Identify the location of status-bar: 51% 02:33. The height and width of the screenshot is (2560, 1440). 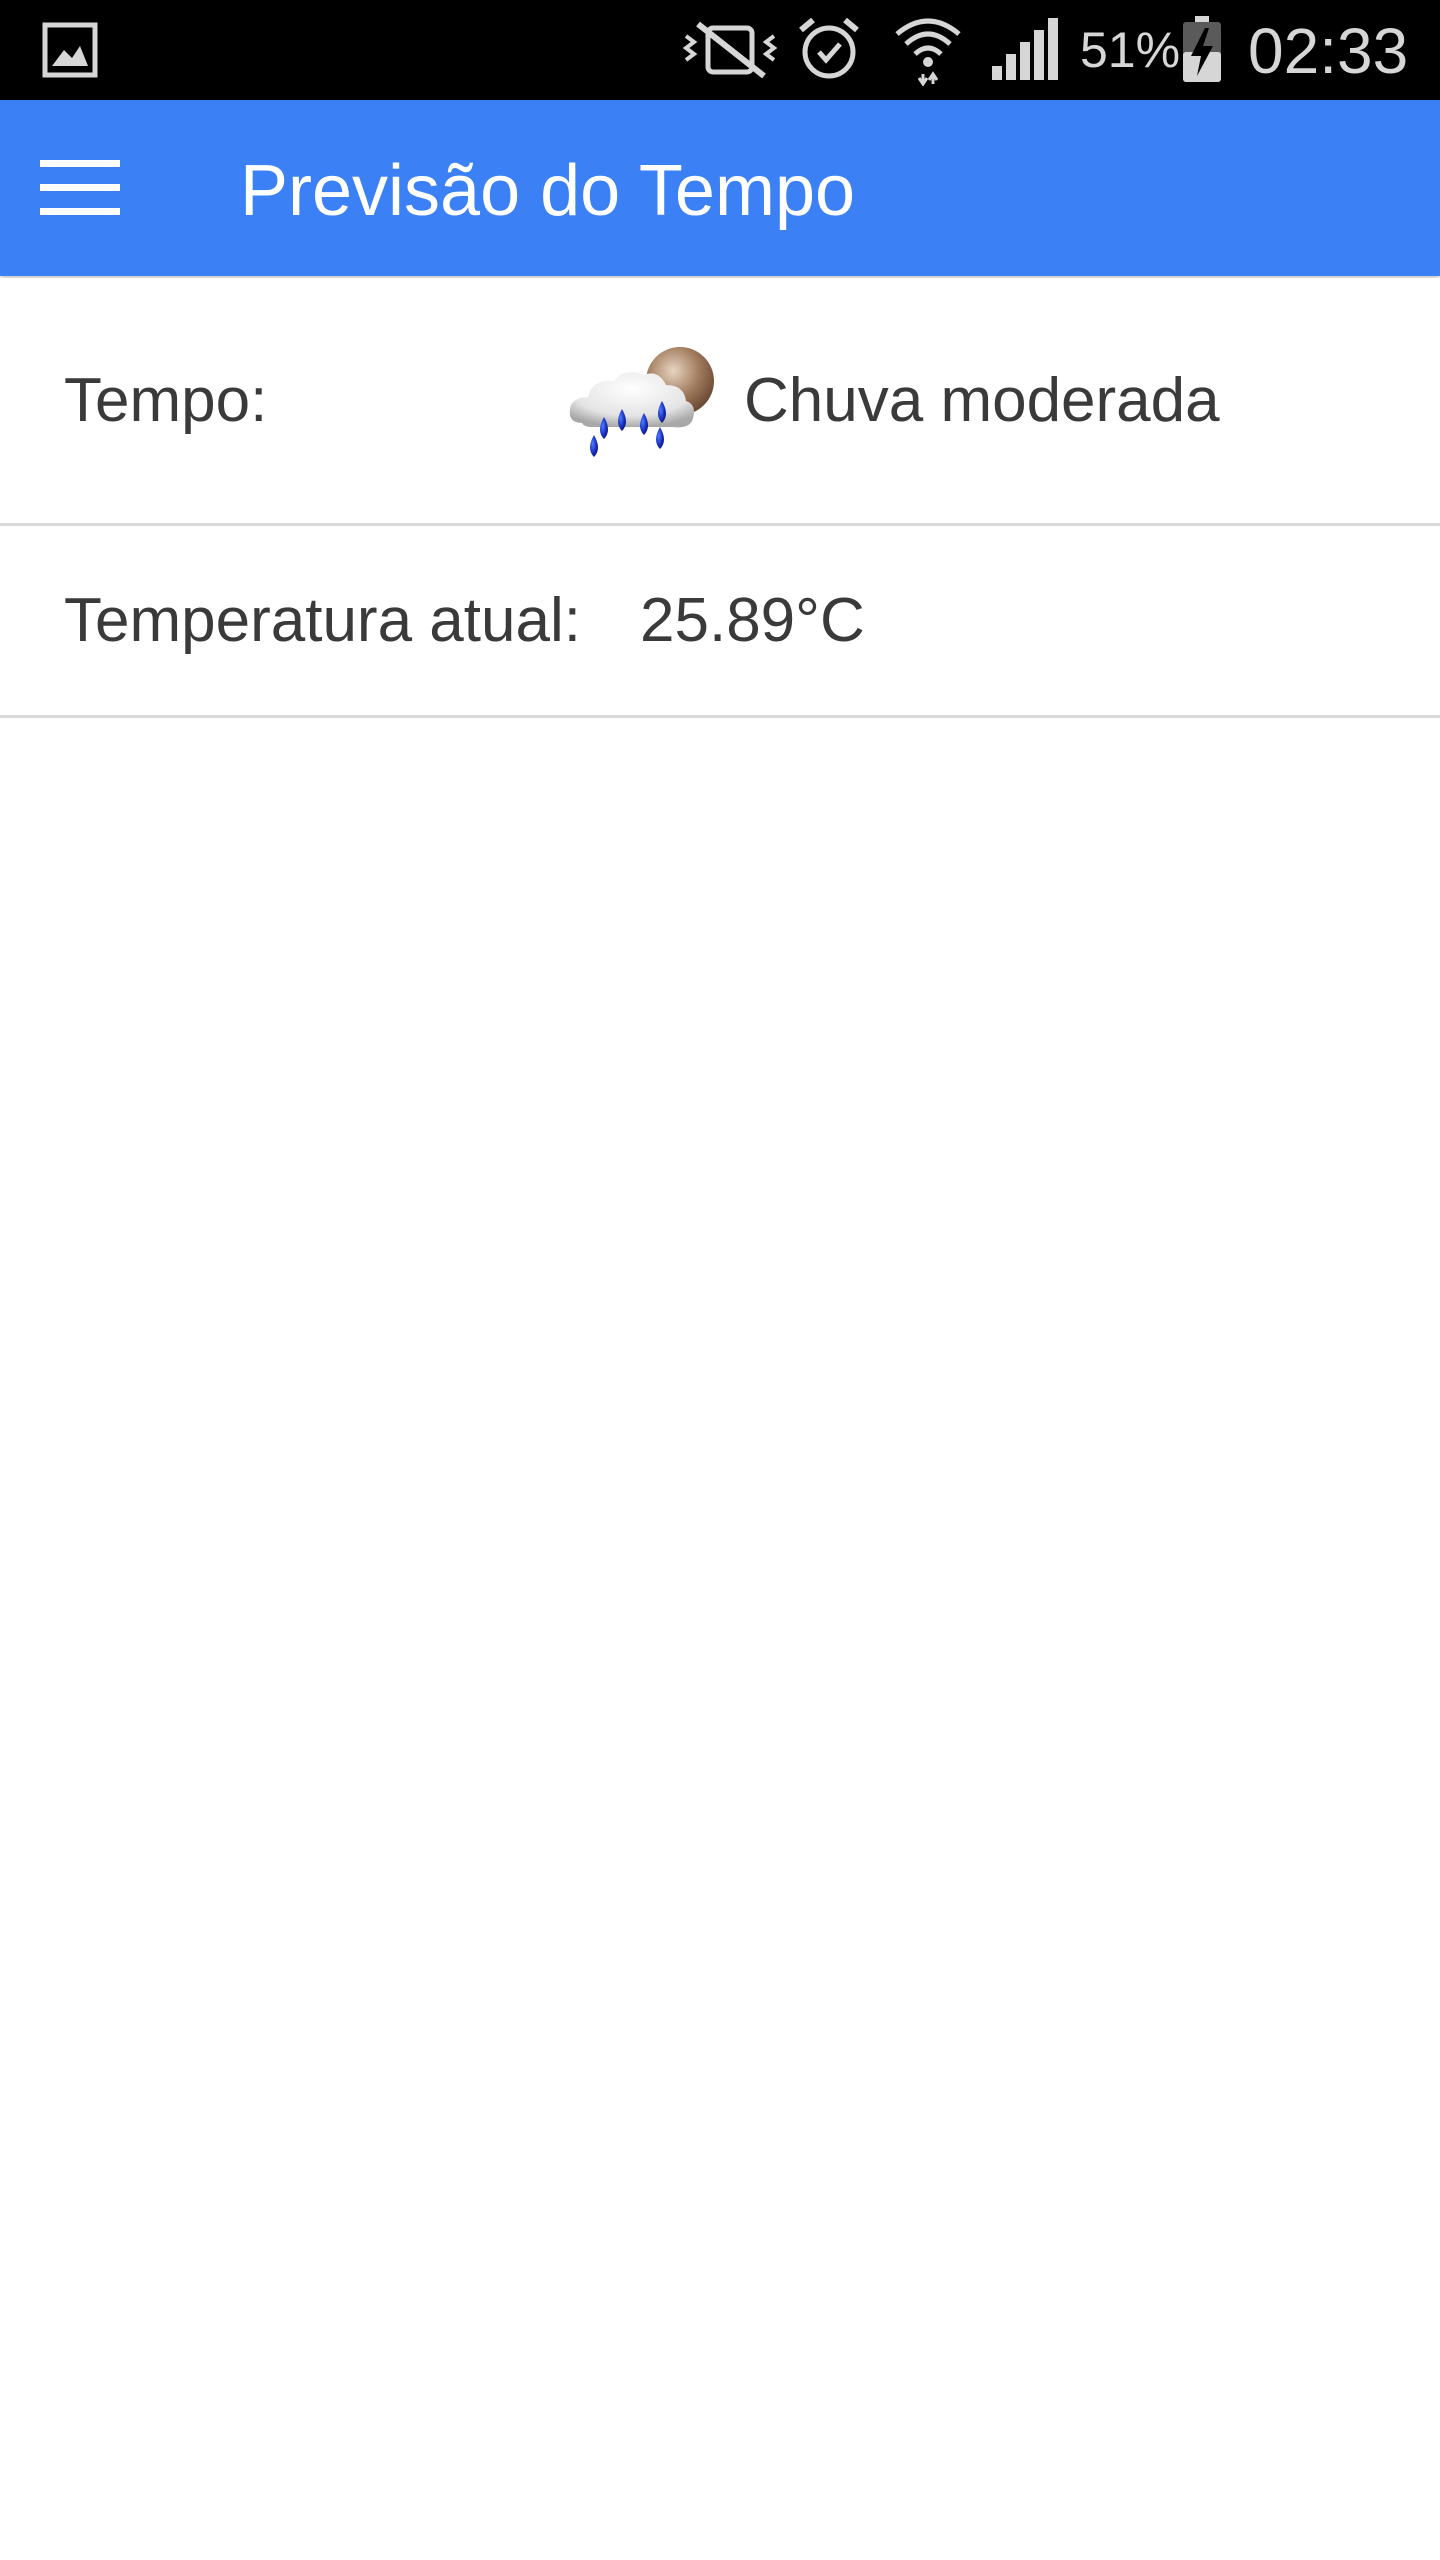
(720, 50).